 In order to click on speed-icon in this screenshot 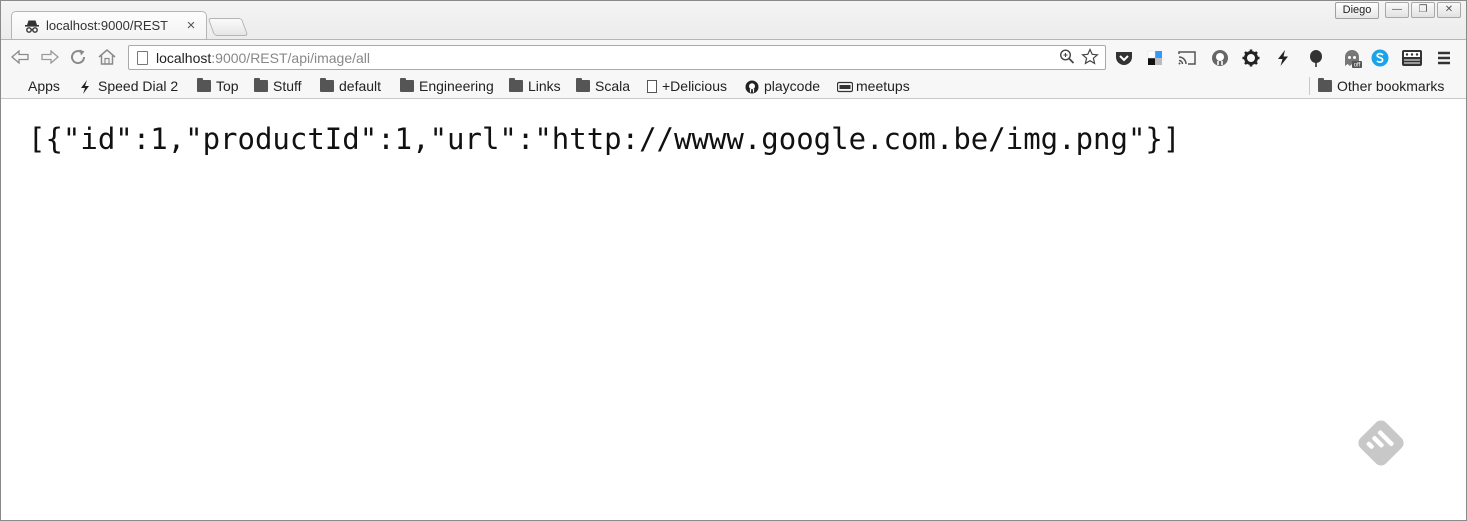, I will do `click(1283, 58)`.